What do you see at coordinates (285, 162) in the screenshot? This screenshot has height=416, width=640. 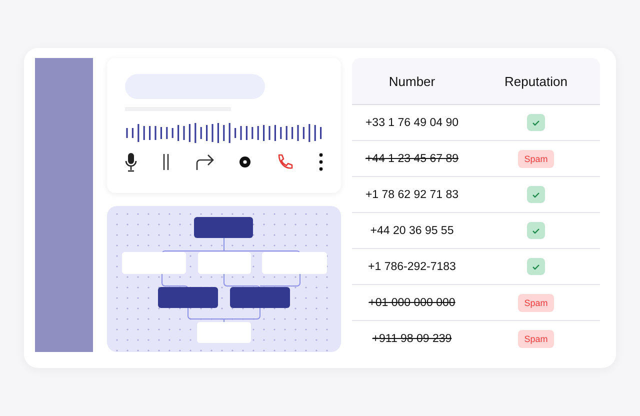 I see `hang-up-phone-icon` at bounding box center [285, 162].